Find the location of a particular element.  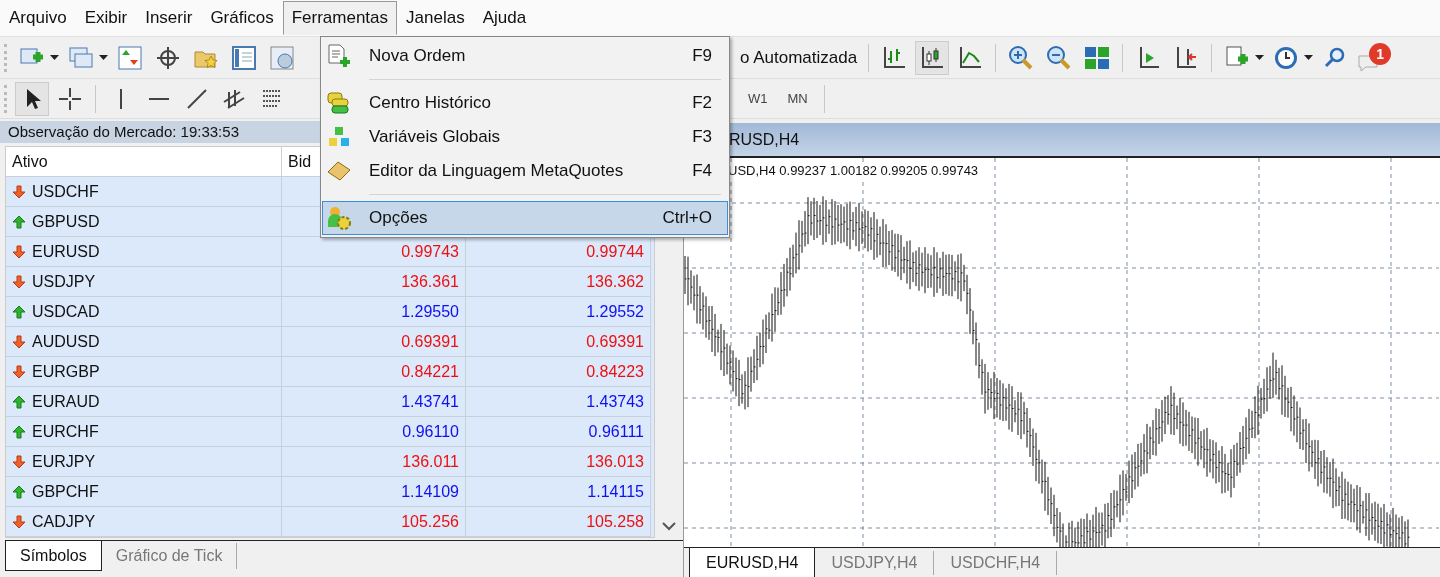

menu-item: Janelas is located at coordinates (435, 18).